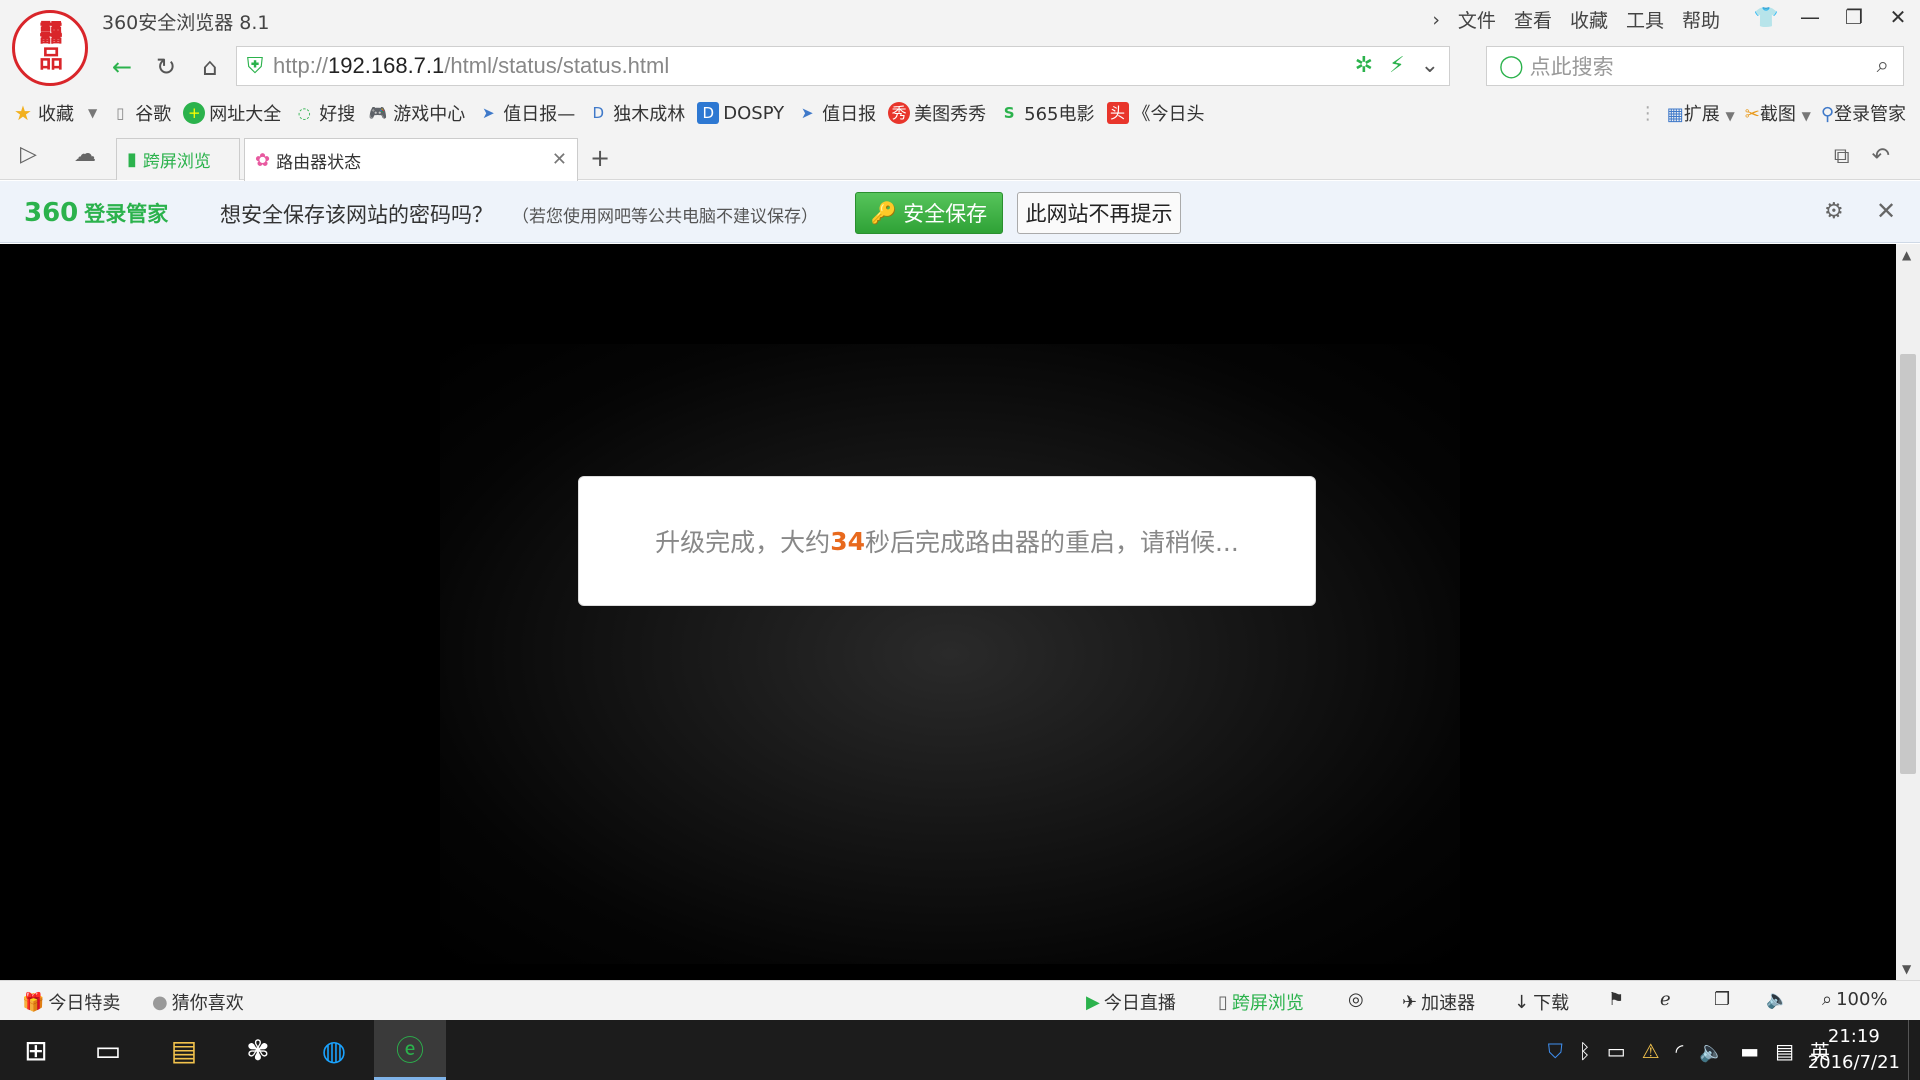 The height and width of the screenshot is (1080, 1920). What do you see at coordinates (1842, 156) in the screenshot?
I see `restore-tabs-icon: ⧉` at bounding box center [1842, 156].